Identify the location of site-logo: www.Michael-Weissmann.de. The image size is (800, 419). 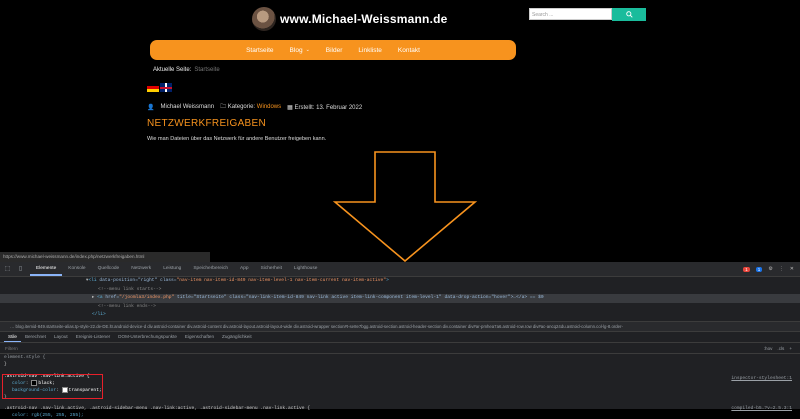
(350, 19).